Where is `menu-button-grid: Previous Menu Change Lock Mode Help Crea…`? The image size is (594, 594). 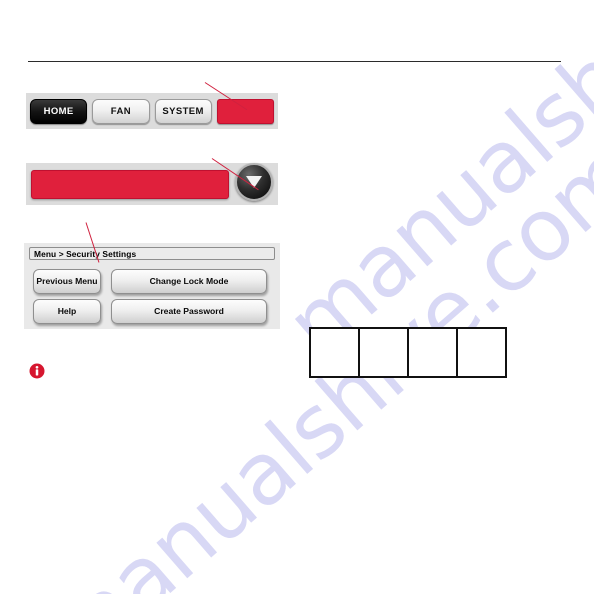
menu-button-grid: Previous Menu Change Lock Mode Help Crea… is located at coordinates (152, 296).